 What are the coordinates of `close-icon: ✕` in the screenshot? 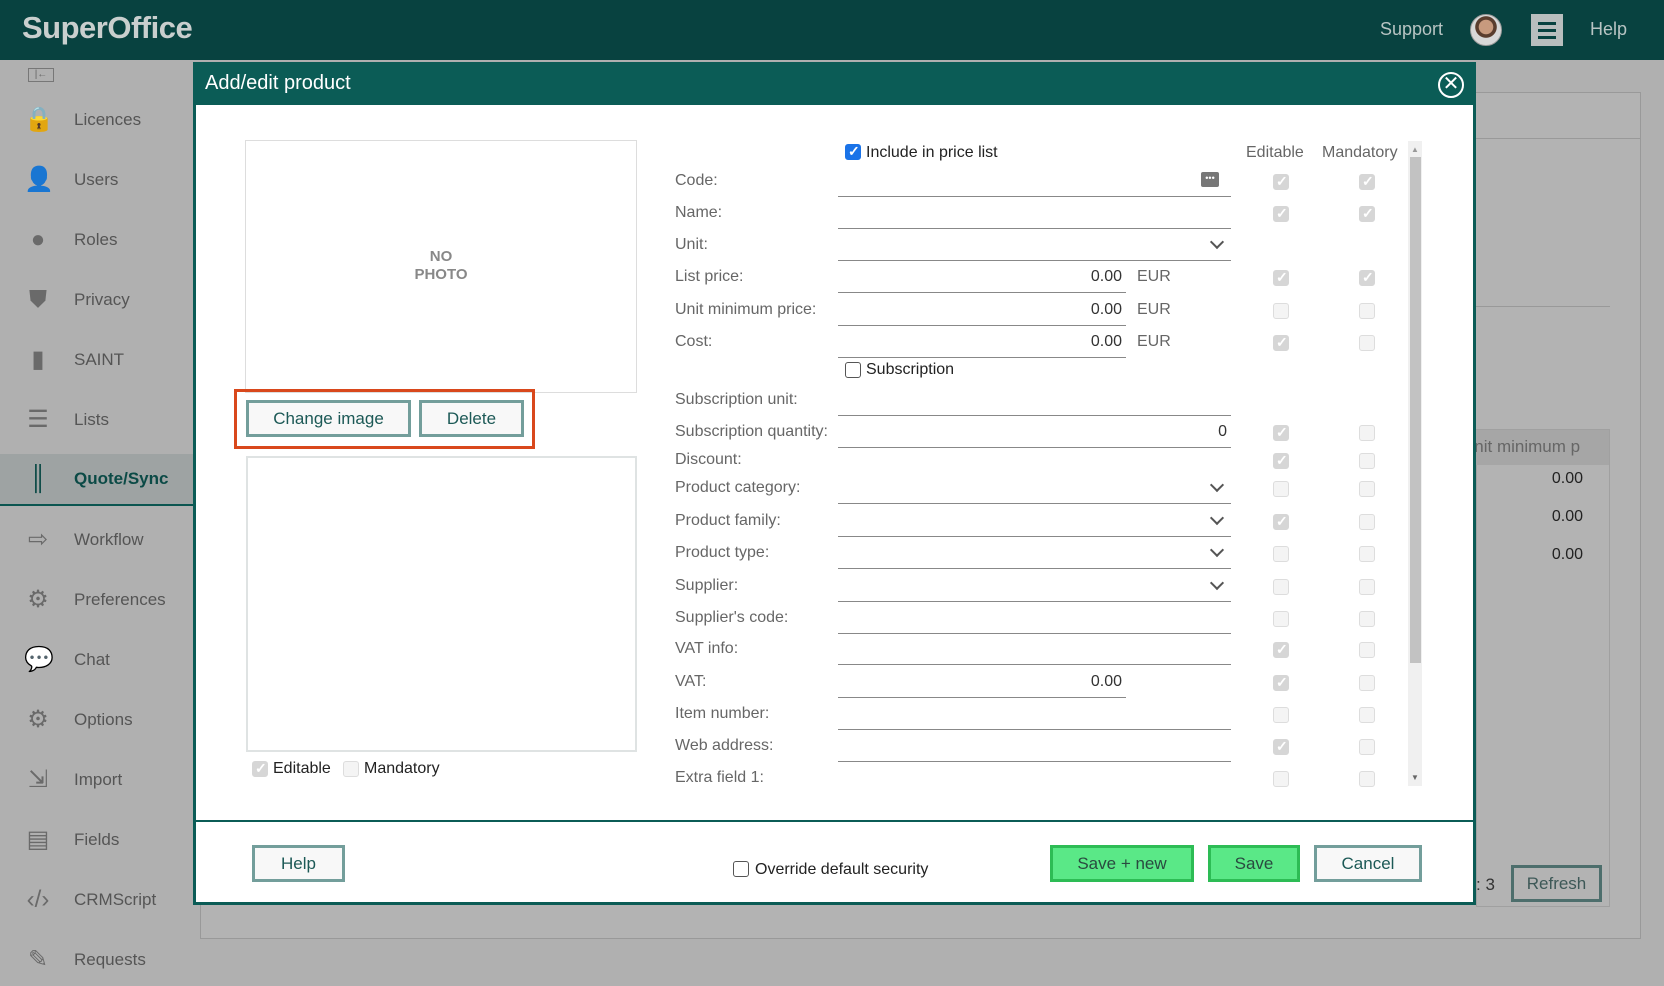 It's located at (1451, 85).